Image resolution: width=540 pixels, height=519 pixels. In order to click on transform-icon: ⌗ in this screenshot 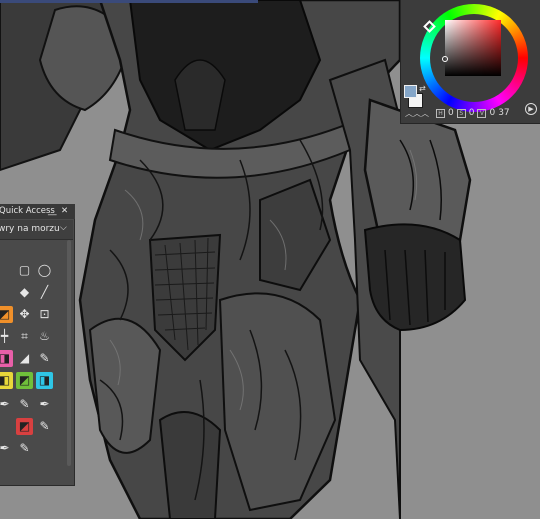, I will do `click(24, 336)`.